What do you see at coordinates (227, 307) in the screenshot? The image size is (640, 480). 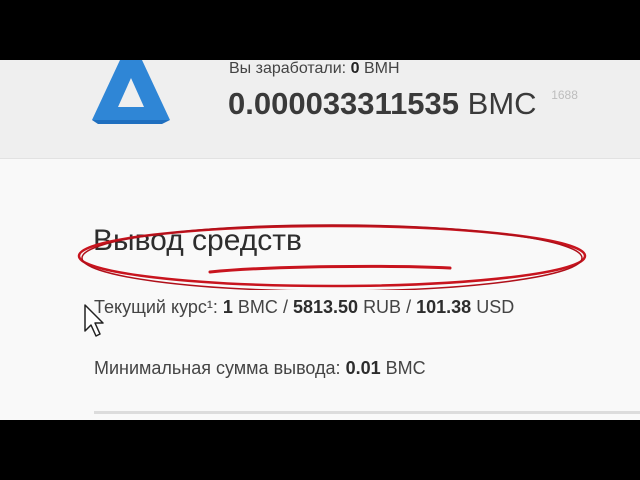 I see `rate-bmc-amount: 1` at bounding box center [227, 307].